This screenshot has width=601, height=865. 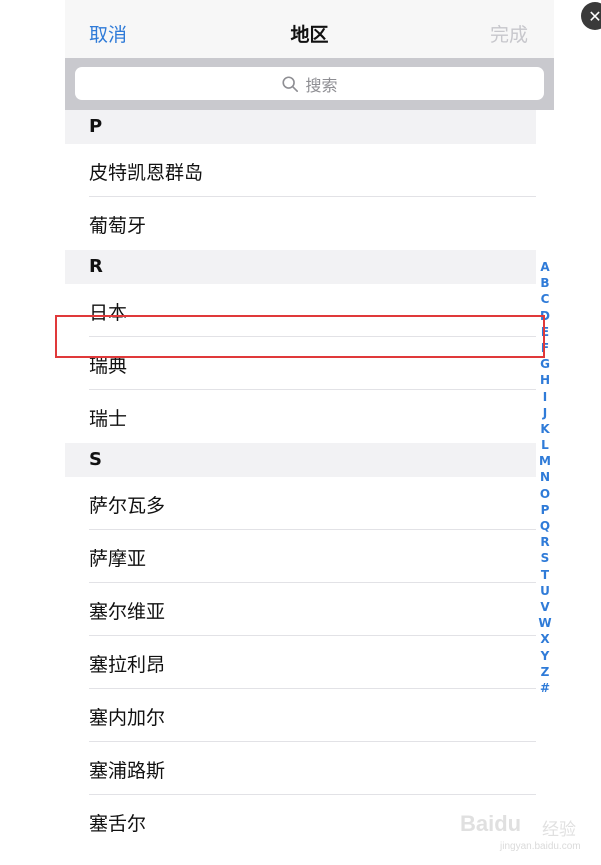 I want to click on index-letter: F, so click(x=545, y=348).